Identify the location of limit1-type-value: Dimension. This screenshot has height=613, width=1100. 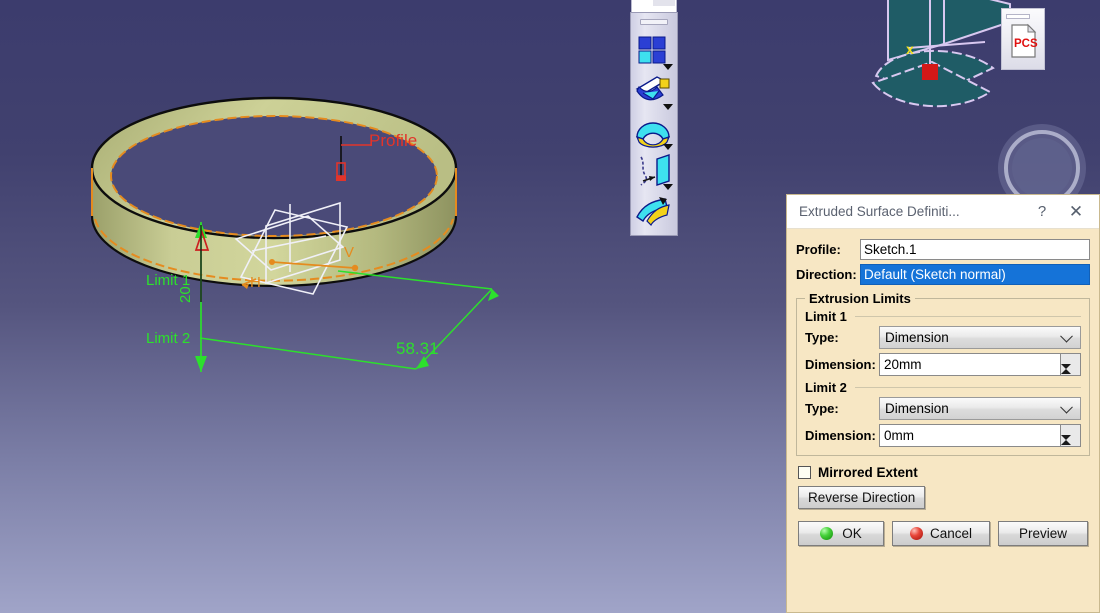
(917, 337).